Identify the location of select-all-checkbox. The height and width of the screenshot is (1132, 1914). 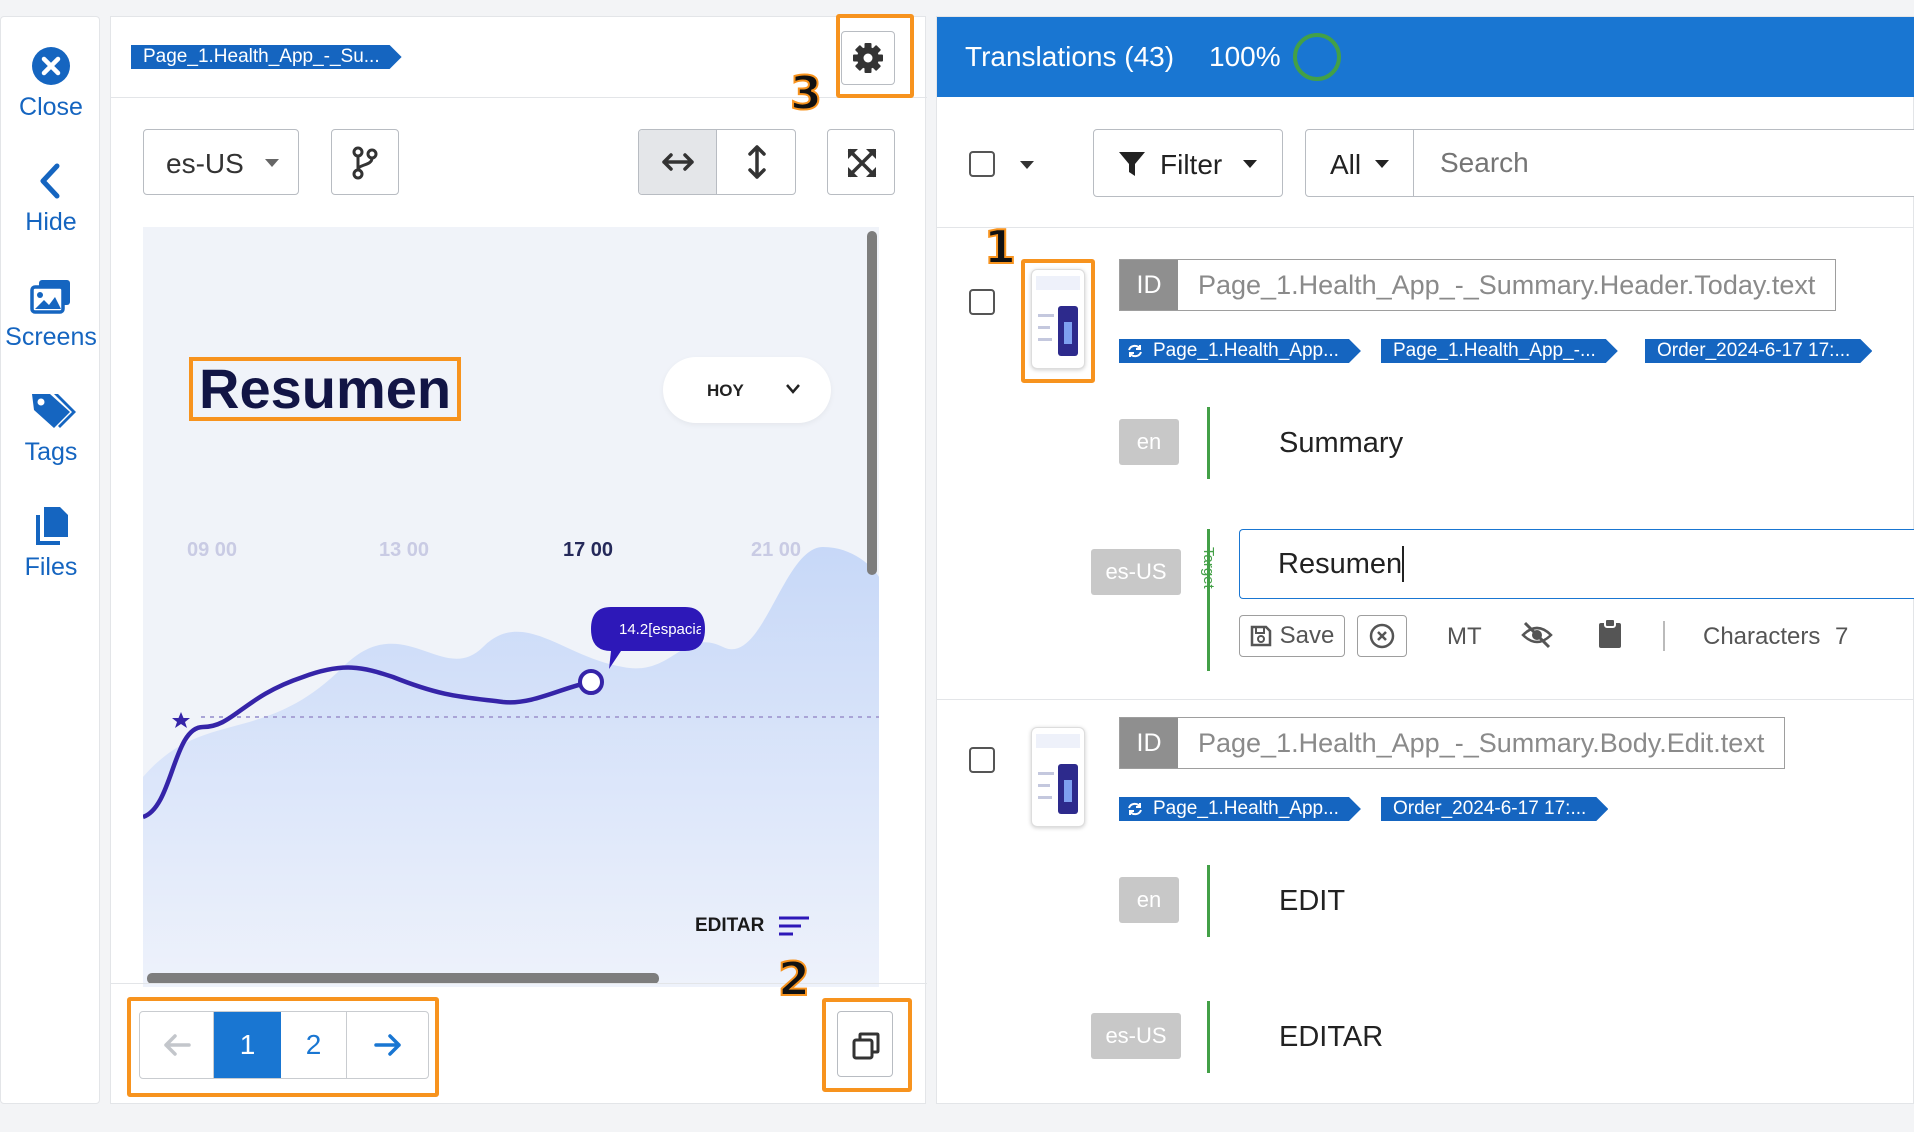
(982, 164).